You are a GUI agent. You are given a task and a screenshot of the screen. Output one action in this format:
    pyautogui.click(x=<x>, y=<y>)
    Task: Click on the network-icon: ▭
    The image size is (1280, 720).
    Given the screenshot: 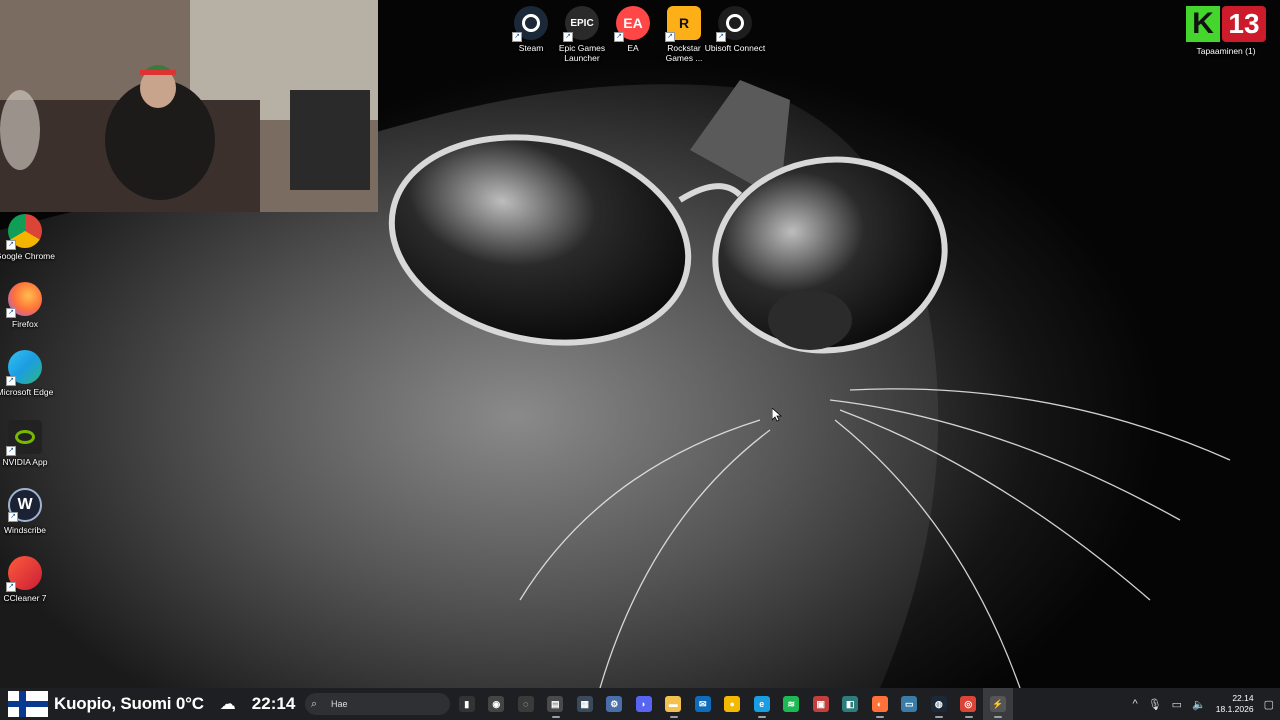 What is the action you would take?
    pyautogui.click(x=1177, y=704)
    